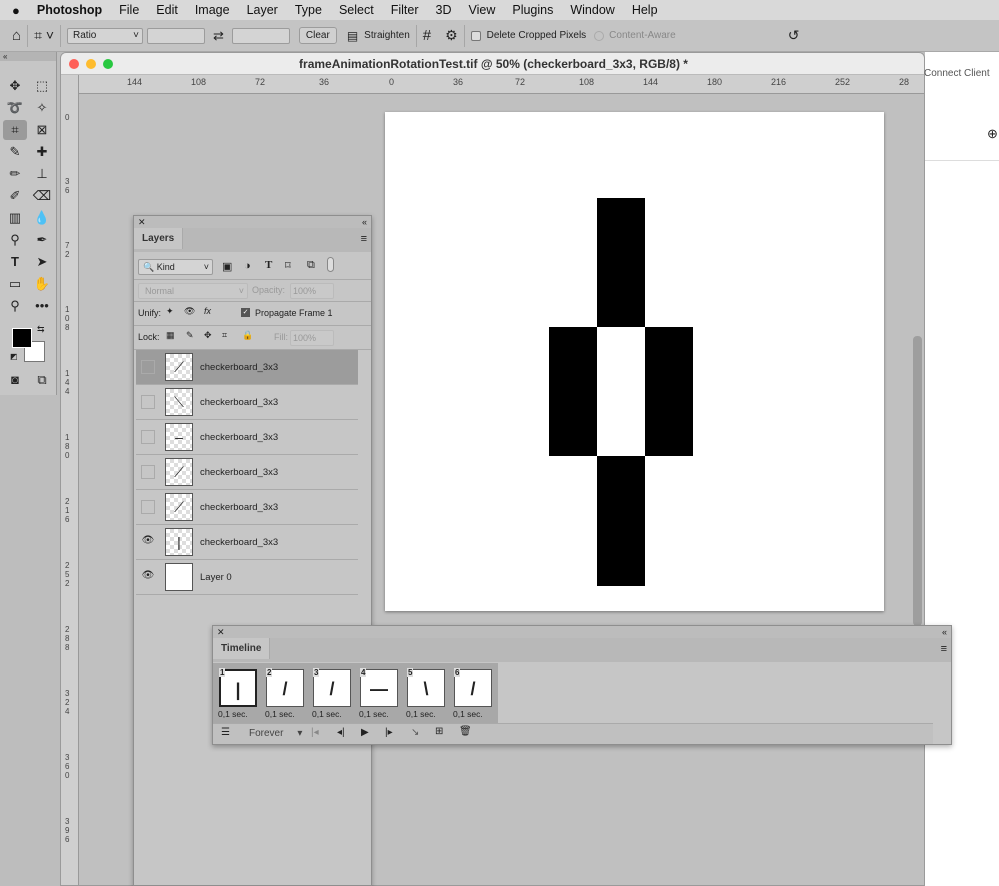 Image resolution: width=999 pixels, height=886 pixels. I want to click on screen-mode-icon: ⧉, so click(42, 380).